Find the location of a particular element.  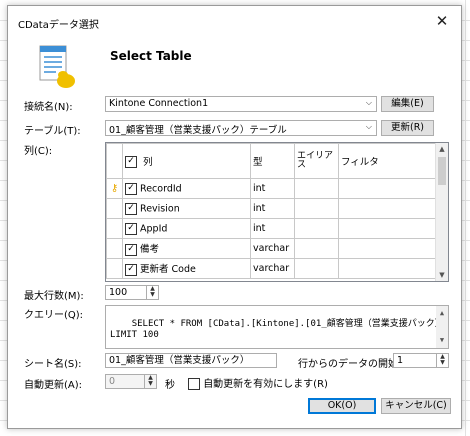

ok-button: OK(O) is located at coordinates (342, 406).